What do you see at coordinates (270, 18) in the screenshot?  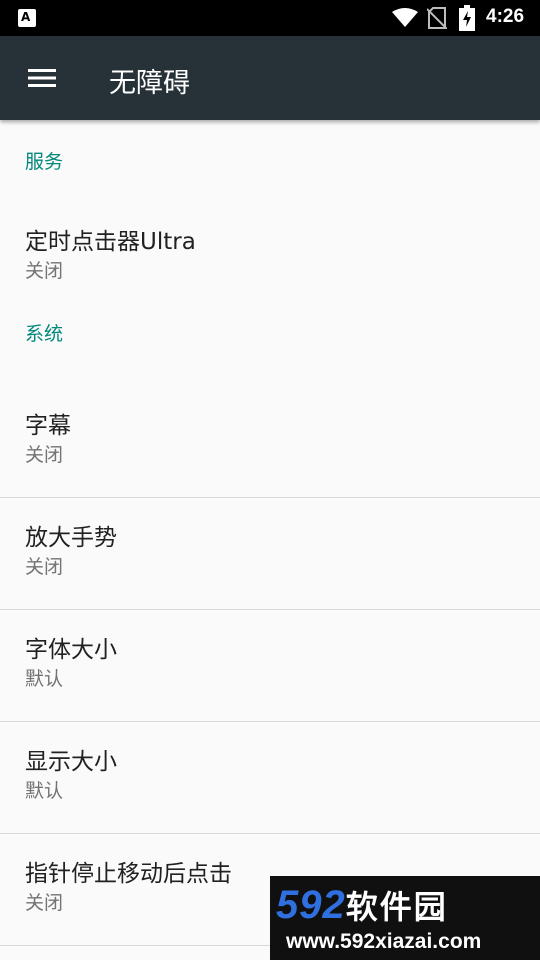 I see `status-bar: A 4:26` at bounding box center [270, 18].